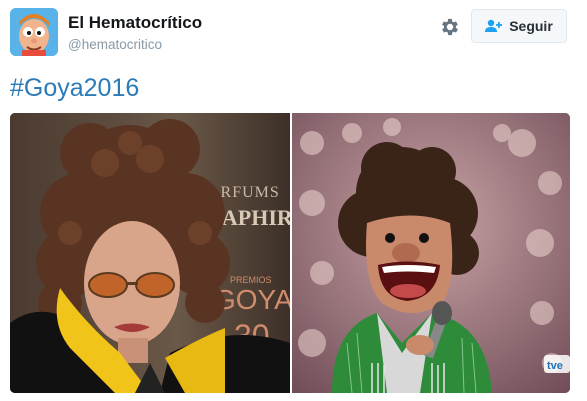 The width and height of the screenshot is (587, 401). I want to click on add-user-icon, so click(494, 25).